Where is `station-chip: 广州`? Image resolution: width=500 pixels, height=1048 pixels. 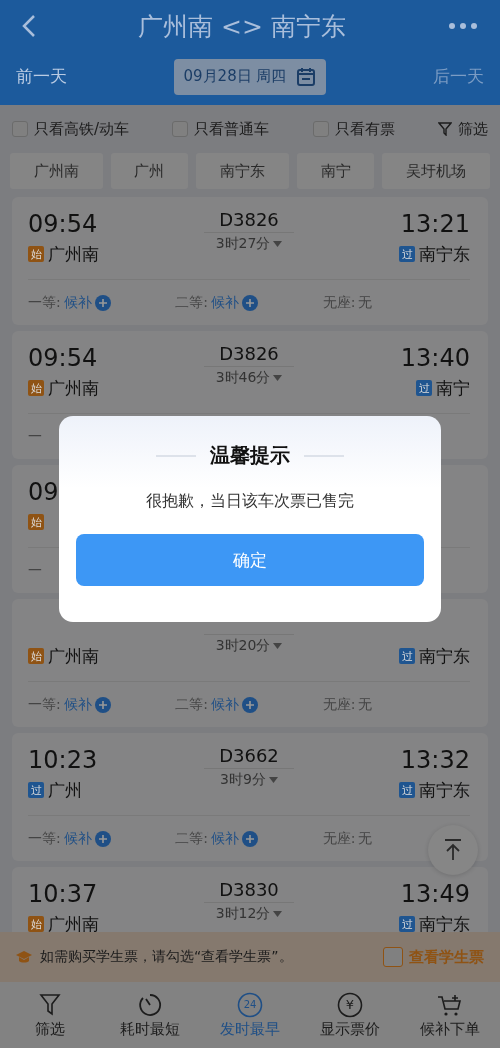 station-chip: 广州 is located at coordinates (149, 171).